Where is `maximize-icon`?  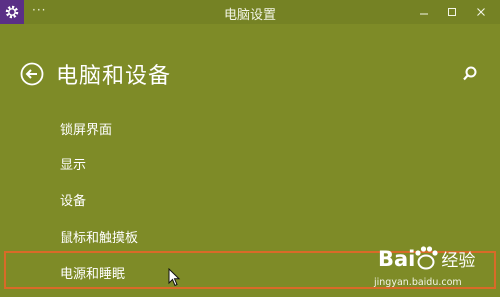 maximize-icon is located at coordinates (452, 12).